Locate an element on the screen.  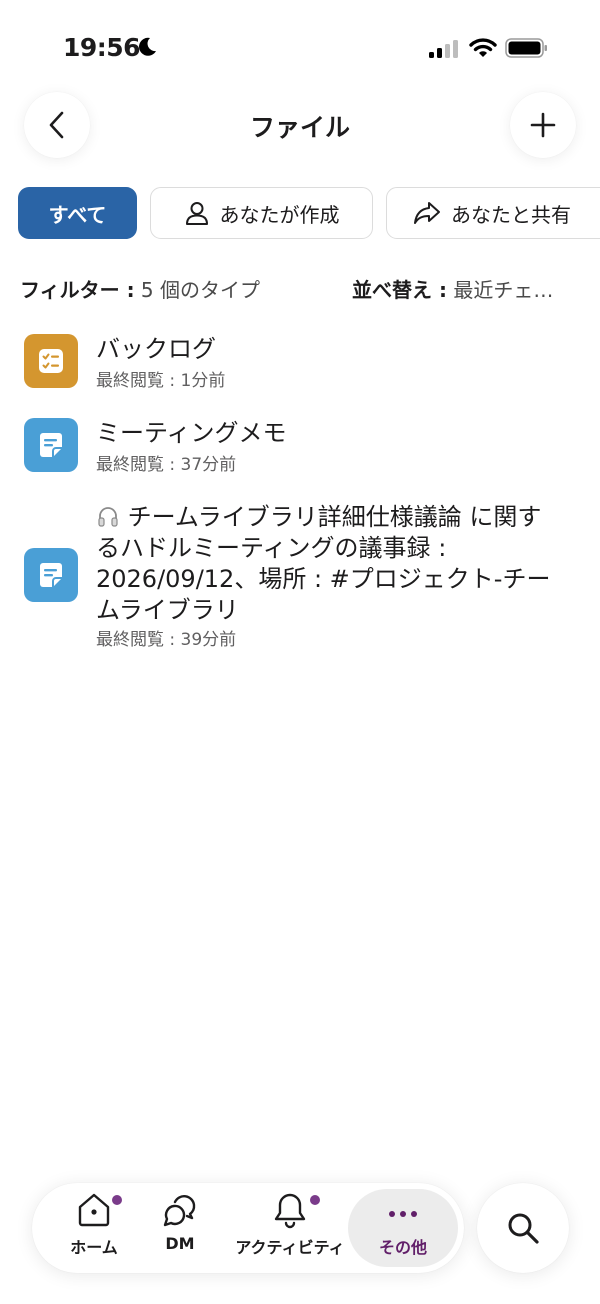
file-title-line-2: るハドルミーティングの議事録 : is located at coordinates (271, 548).